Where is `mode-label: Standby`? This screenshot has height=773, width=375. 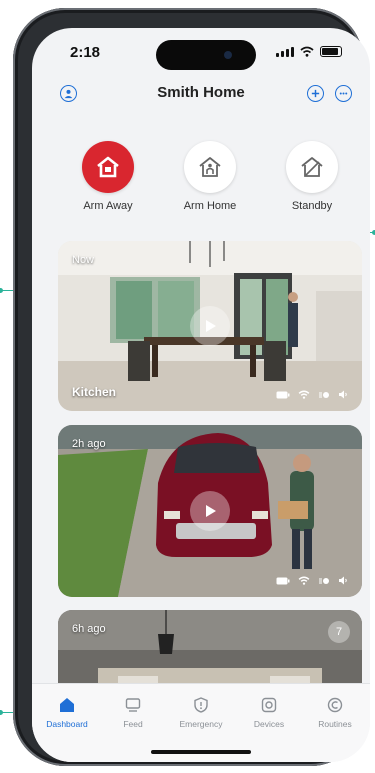
mode-label: Standby is located at coordinates (312, 206).